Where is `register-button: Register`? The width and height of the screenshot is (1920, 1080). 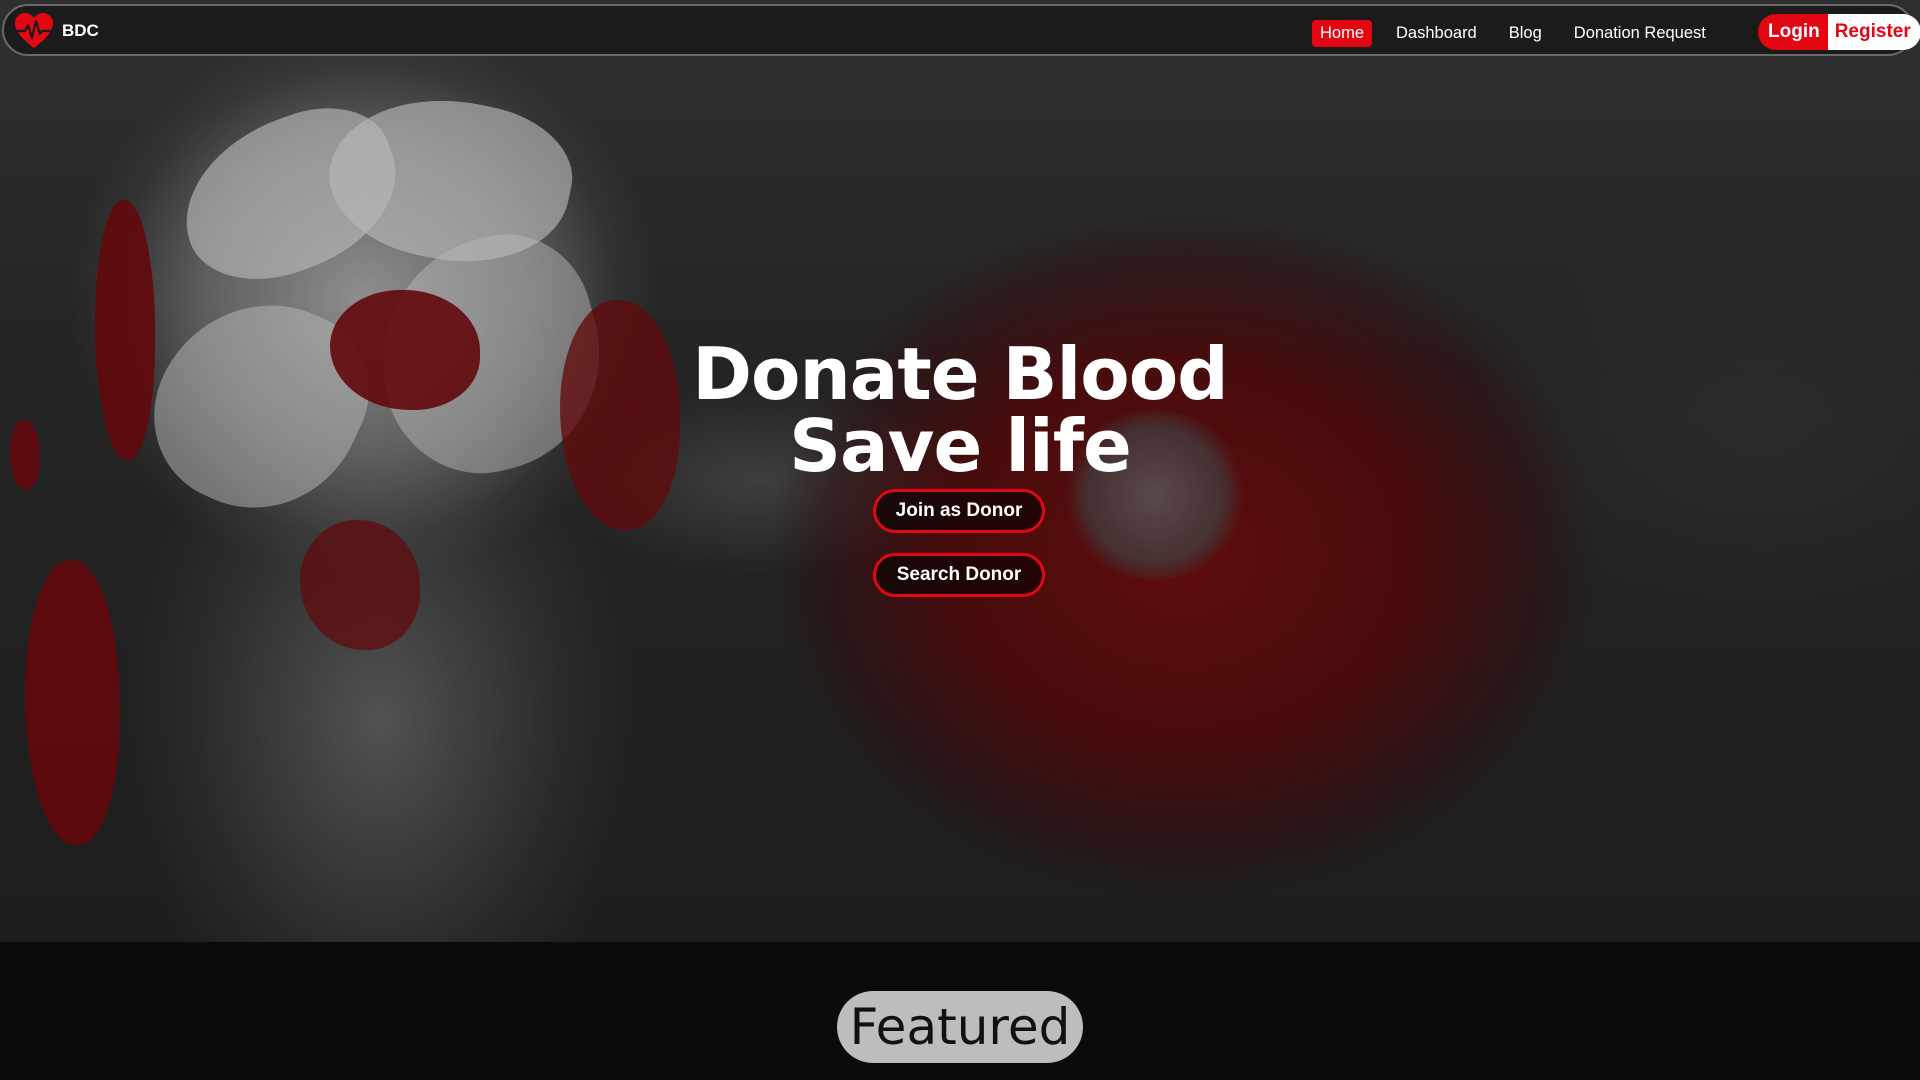 register-button: Register is located at coordinates (1873, 32).